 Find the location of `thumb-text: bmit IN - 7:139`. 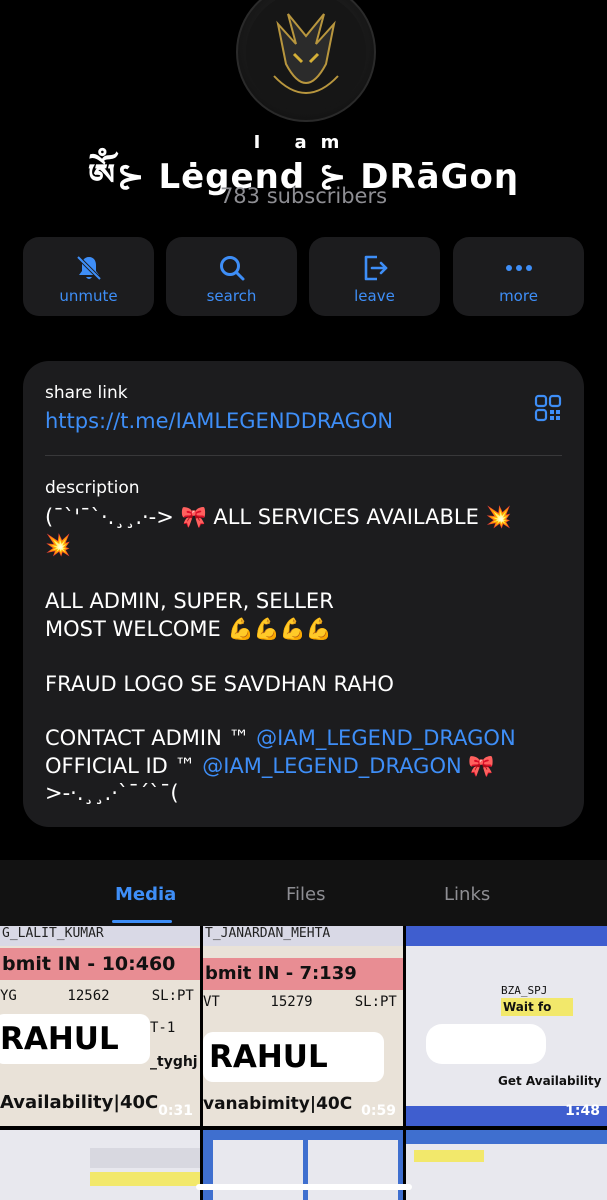

thumb-text: bmit IN - 7:139 is located at coordinates (303, 974).